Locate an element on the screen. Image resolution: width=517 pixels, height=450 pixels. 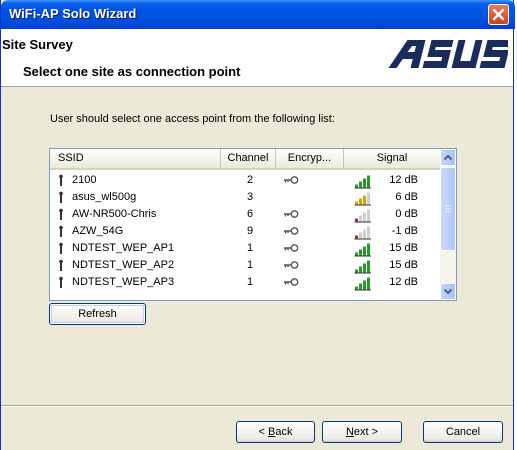
close-icon is located at coordinates (498, 14).